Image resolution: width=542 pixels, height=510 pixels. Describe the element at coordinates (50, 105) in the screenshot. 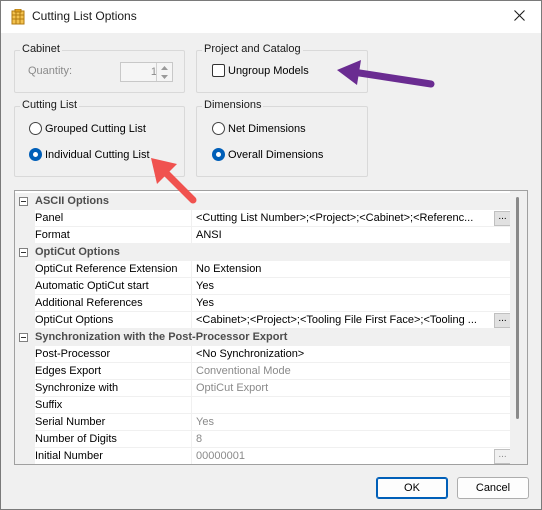

I see `cutting-list-group-label: Cutting List` at that location.